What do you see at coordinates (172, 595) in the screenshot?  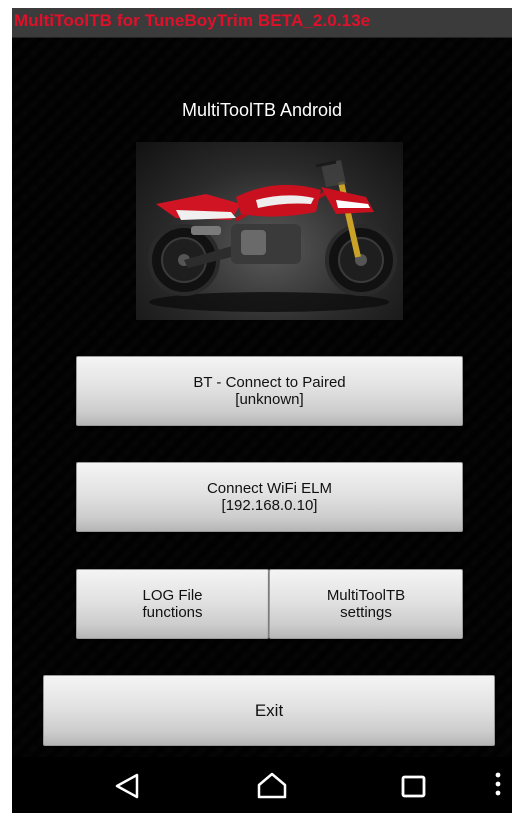 I see `log-file-label-line1: LOG File` at bounding box center [172, 595].